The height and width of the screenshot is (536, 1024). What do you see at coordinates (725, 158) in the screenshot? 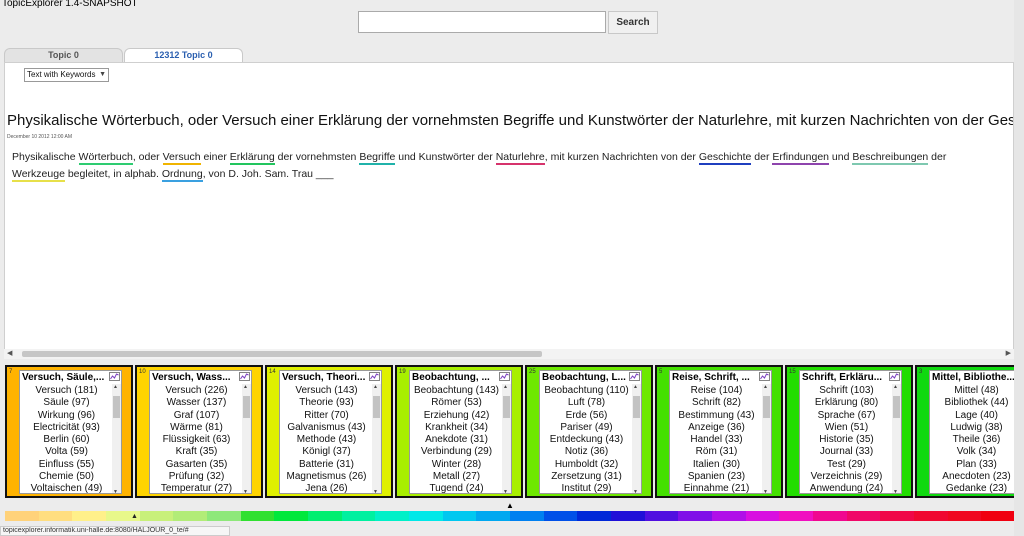
I see `keyword: Geschichte` at bounding box center [725, 158].